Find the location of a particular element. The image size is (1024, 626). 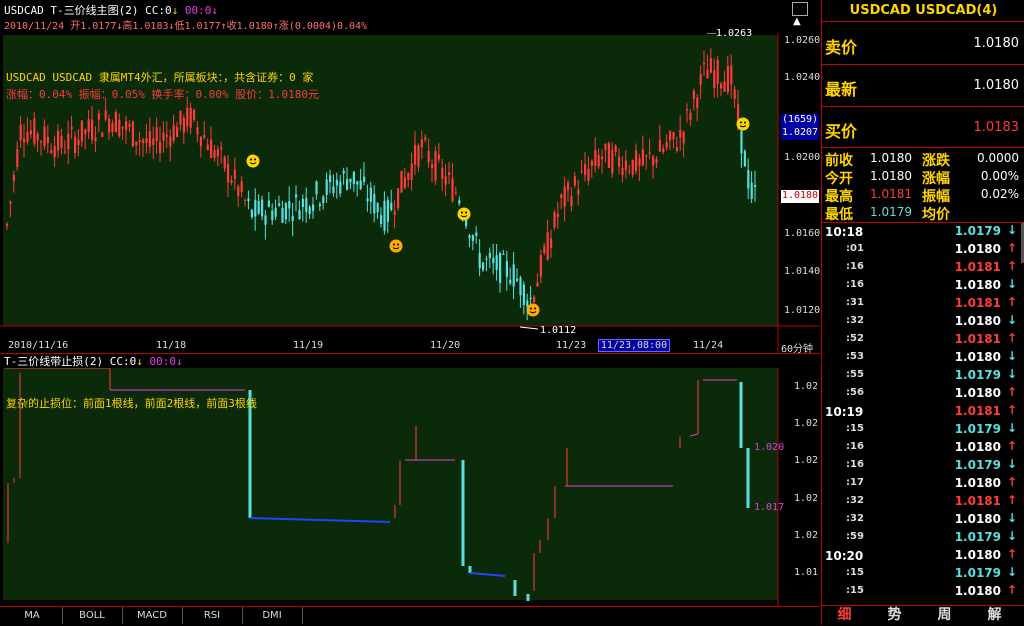

scroll-up-icon: ▲ is located at coordinates (797, 21).